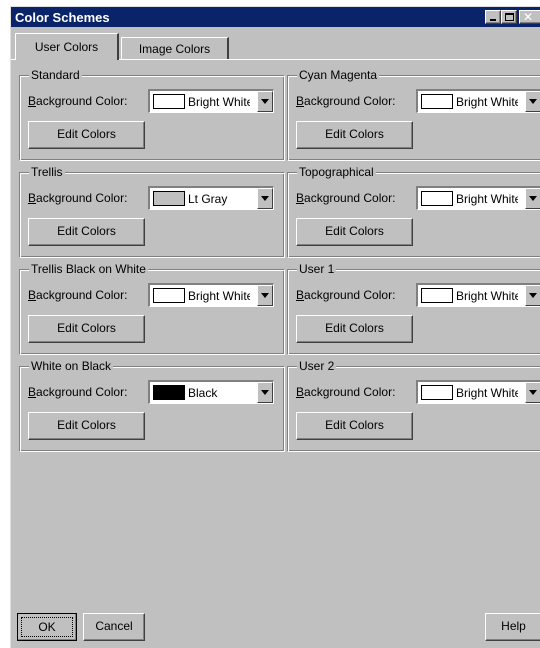 The height and width of the screenshot is (648, 540). I want to click on scheme-title: Standard, so click(55, 75).